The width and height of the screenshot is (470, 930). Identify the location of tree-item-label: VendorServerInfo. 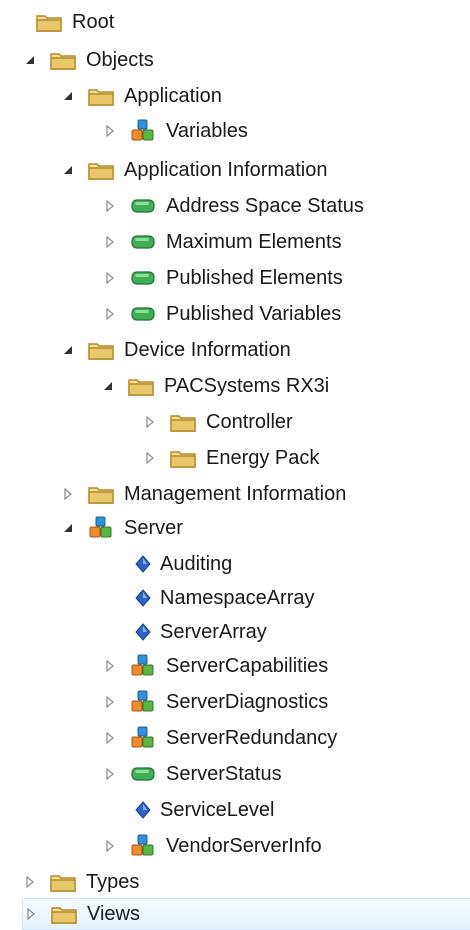
(244, 846).